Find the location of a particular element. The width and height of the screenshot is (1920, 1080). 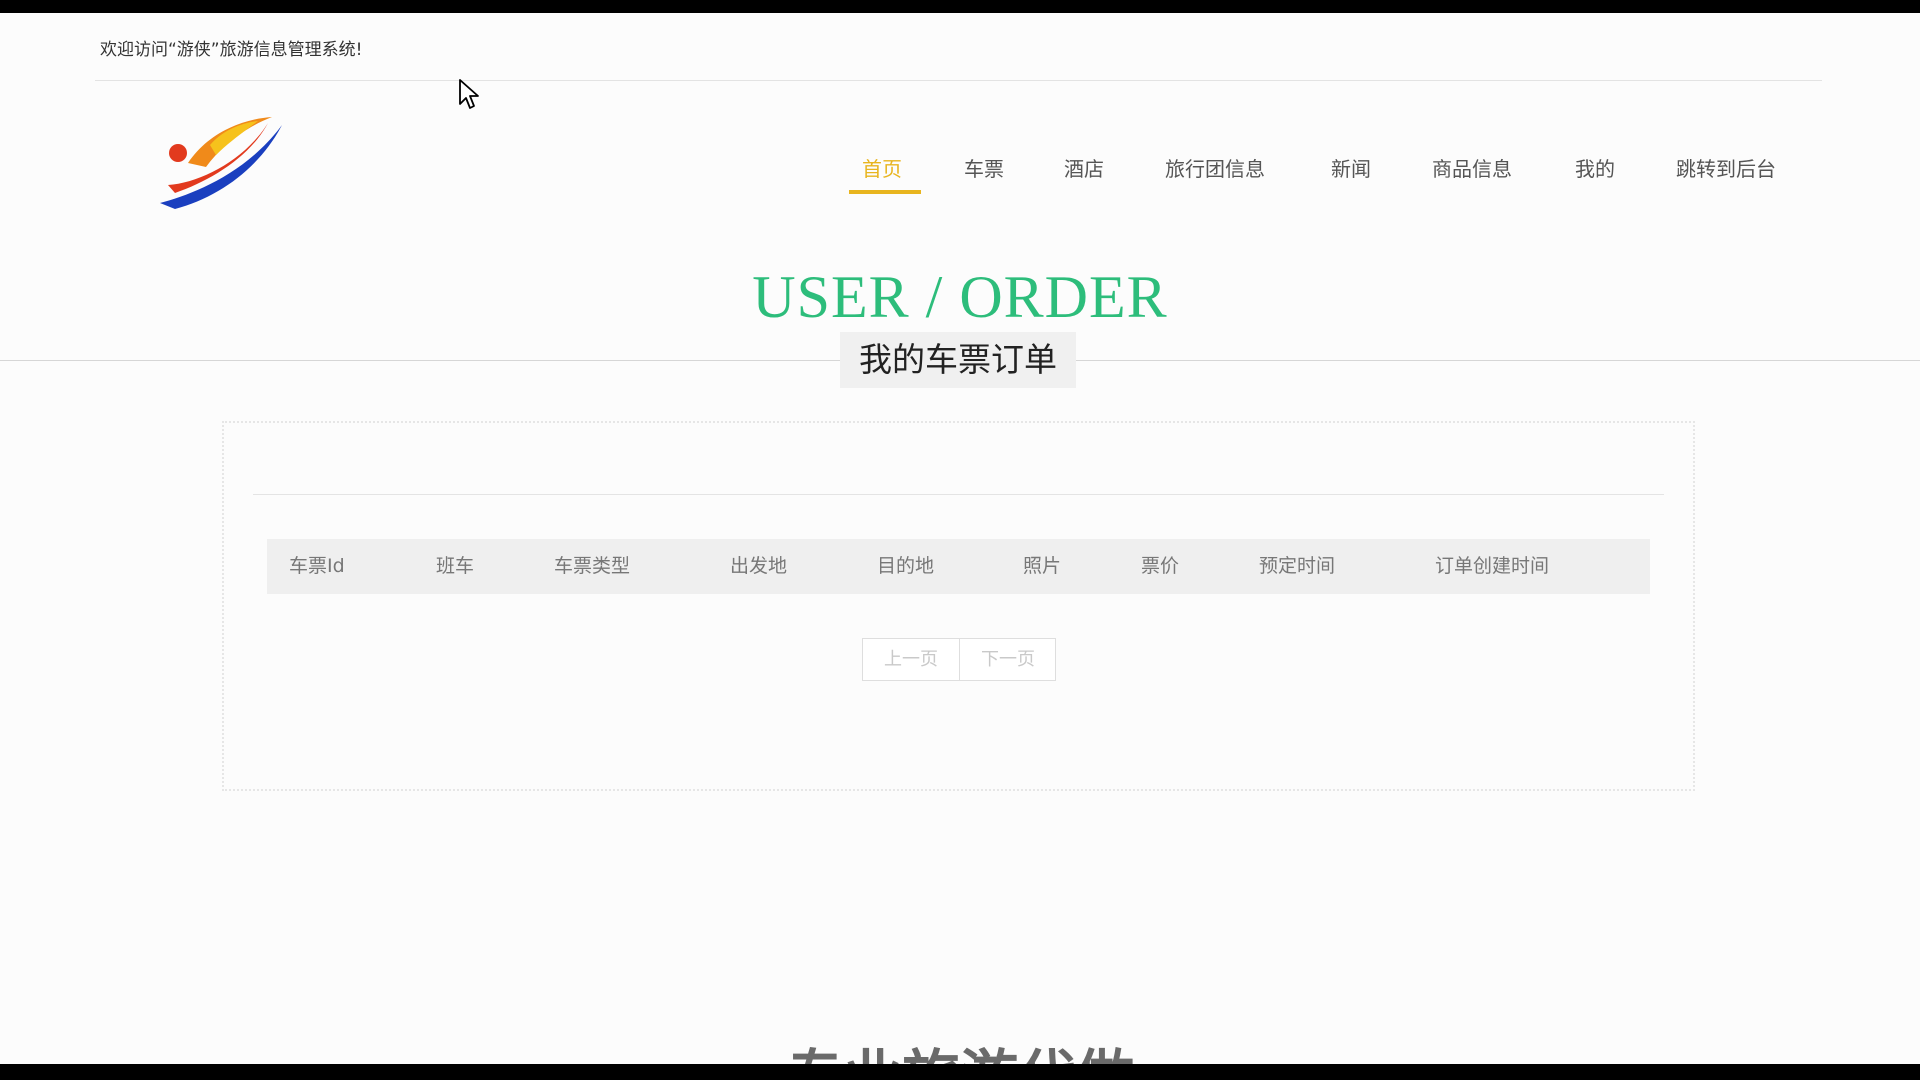

welcome-text: 欢迎访问“游侠”旅游信息管理系统! is located at coordinates (231, 50).